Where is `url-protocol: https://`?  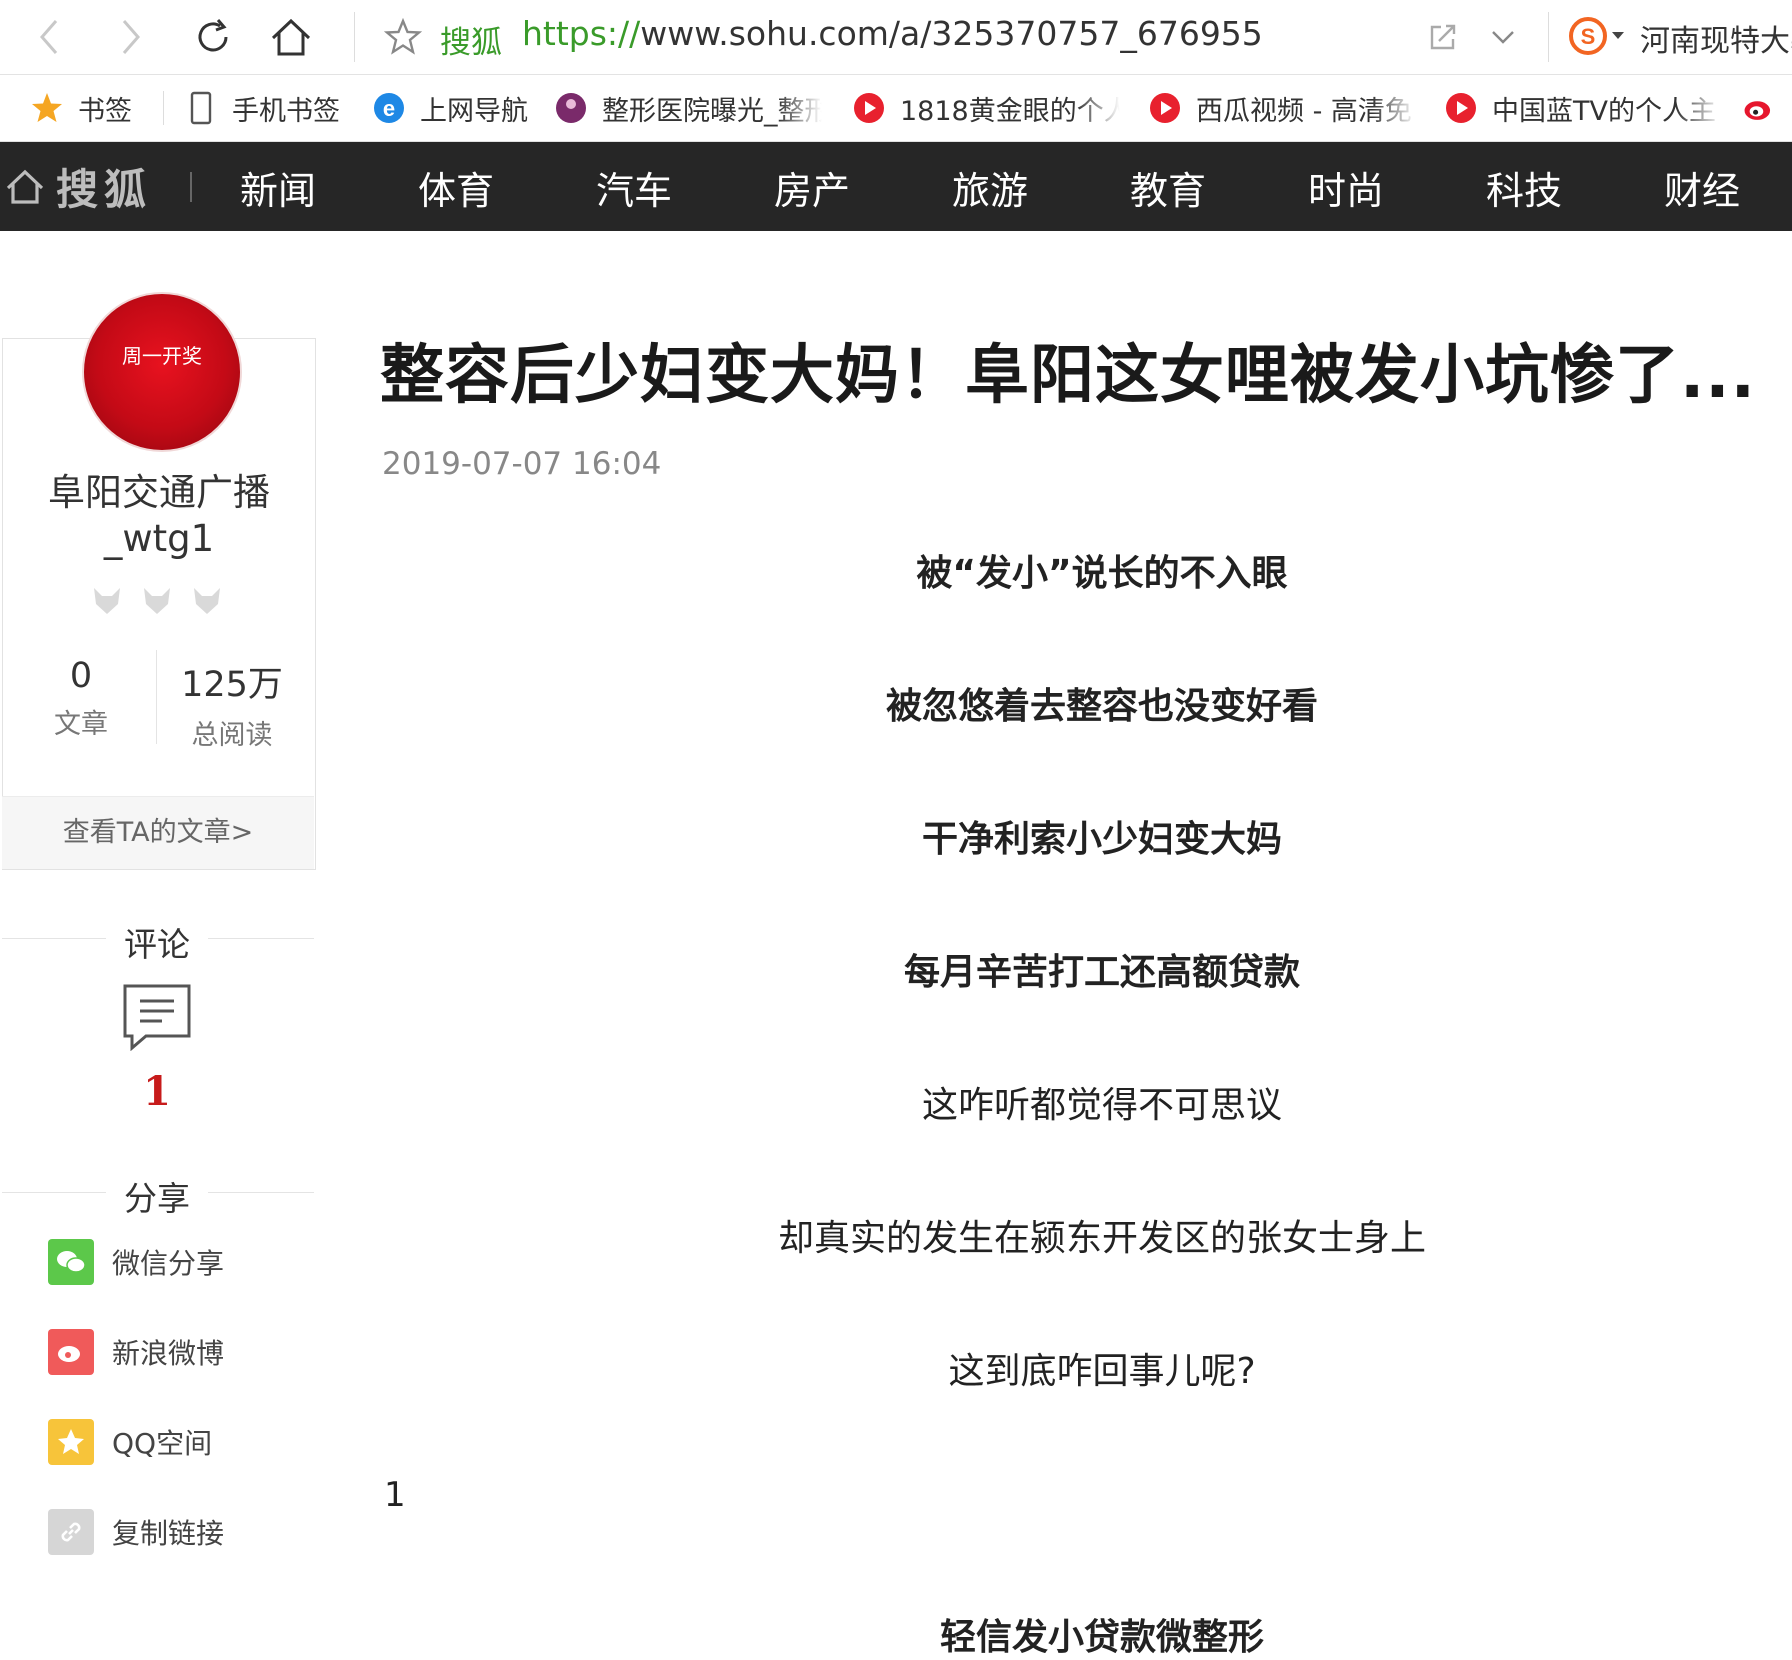 url-protocol: https:// is located at coordinates (581, 33).